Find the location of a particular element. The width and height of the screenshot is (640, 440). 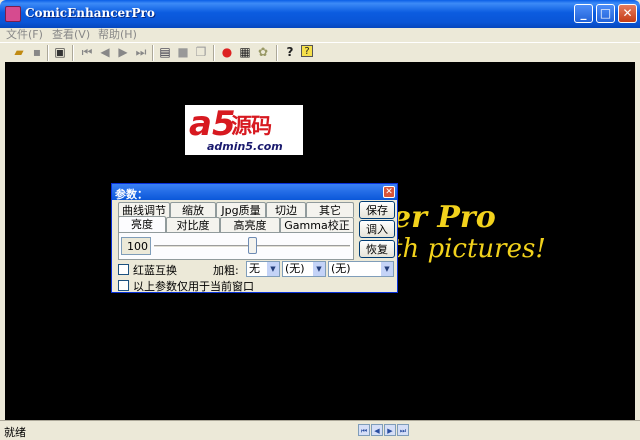

menu-help: 帮助(H) is located at coordinates (117, 35).